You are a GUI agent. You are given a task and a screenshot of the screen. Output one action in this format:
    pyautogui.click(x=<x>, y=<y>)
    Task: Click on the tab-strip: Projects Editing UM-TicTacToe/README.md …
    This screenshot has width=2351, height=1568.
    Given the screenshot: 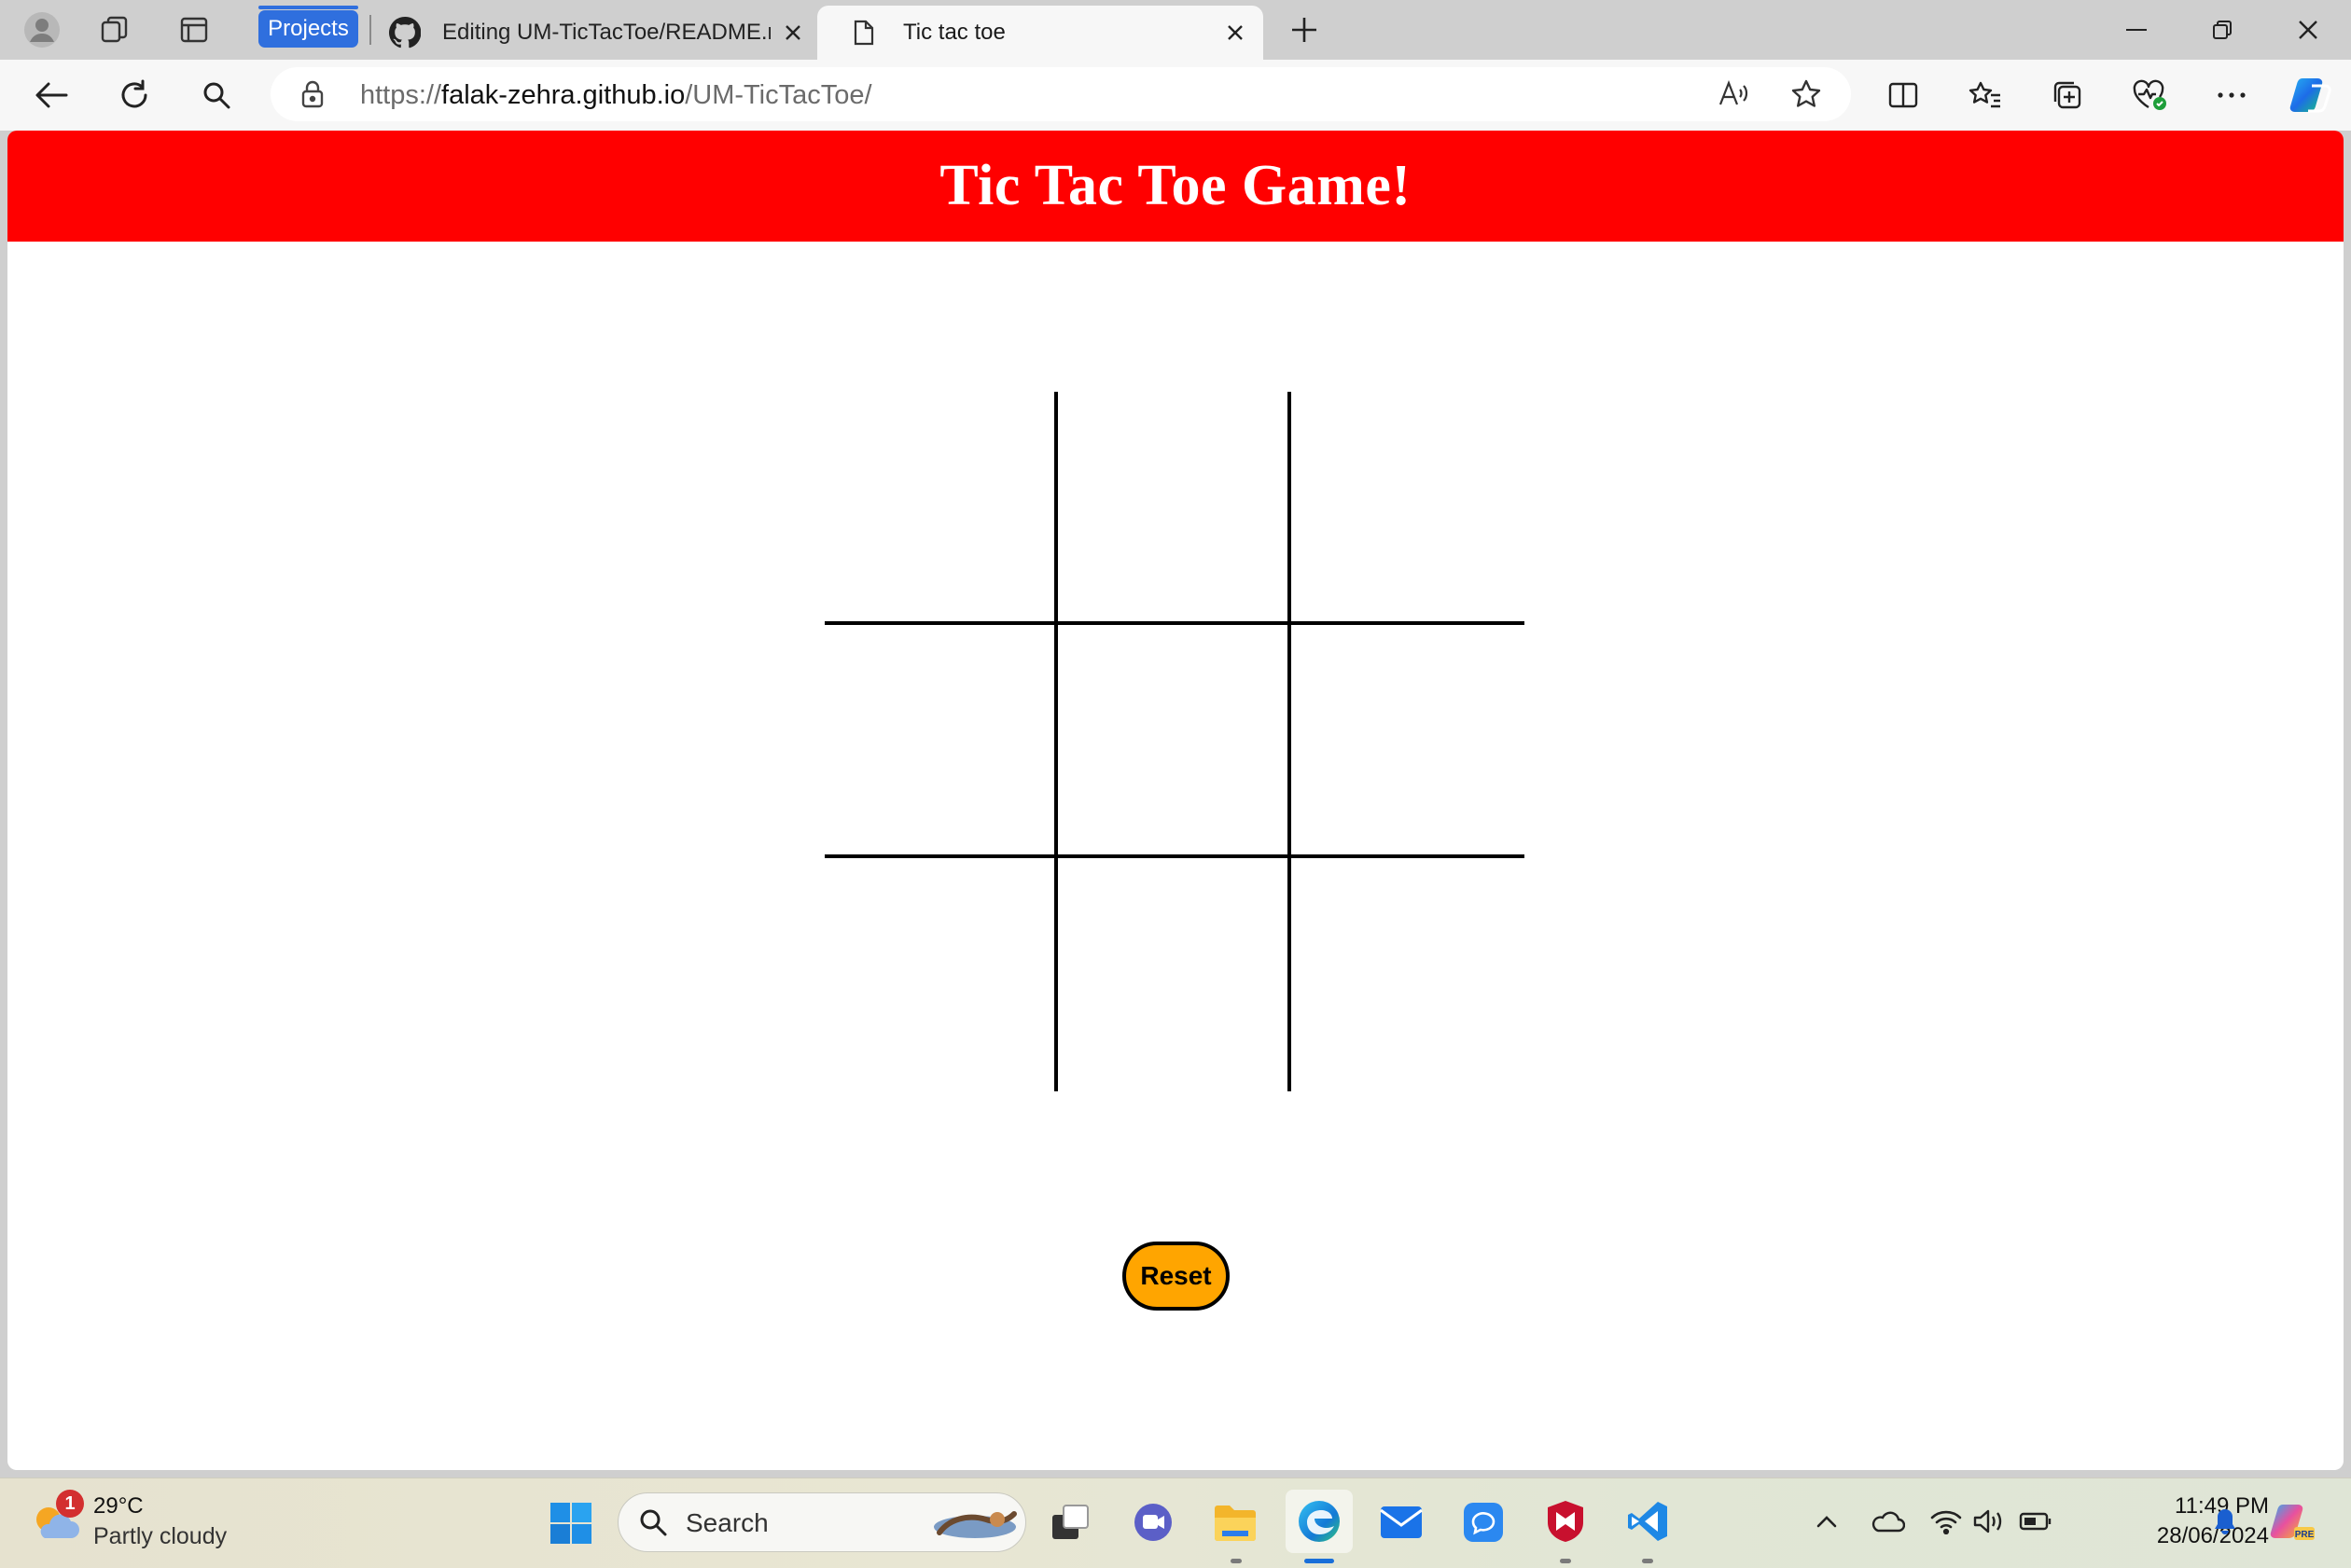 What is the action you would take?
    pyautogui.click(x=1175, y=30)
    